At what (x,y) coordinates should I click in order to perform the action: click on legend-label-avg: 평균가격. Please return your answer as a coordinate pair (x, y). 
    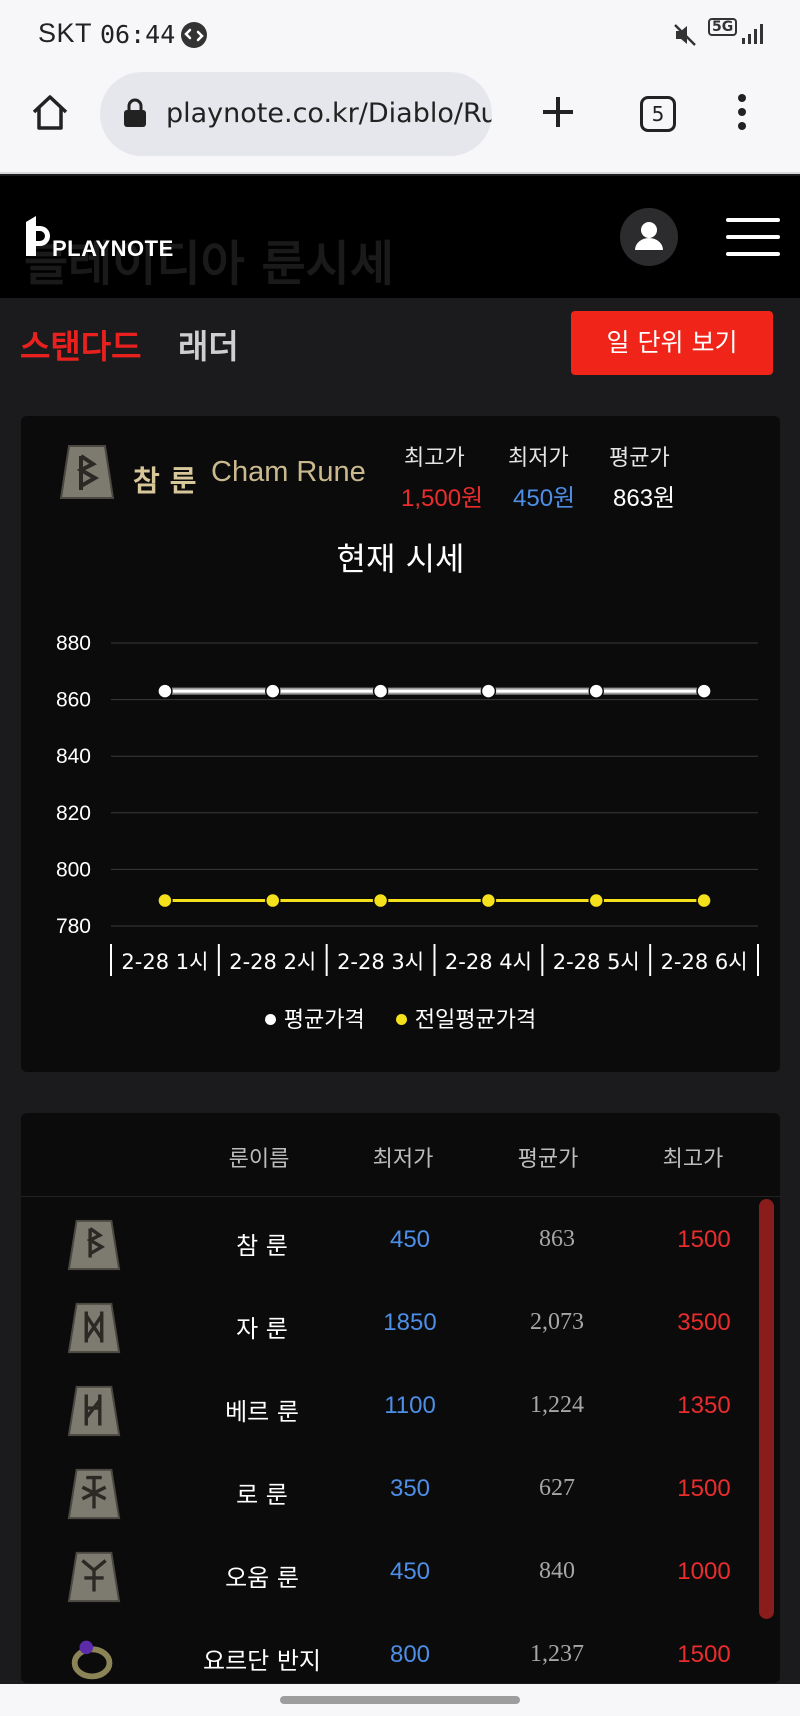
    Looking at the image, I should click on (324, 1020).